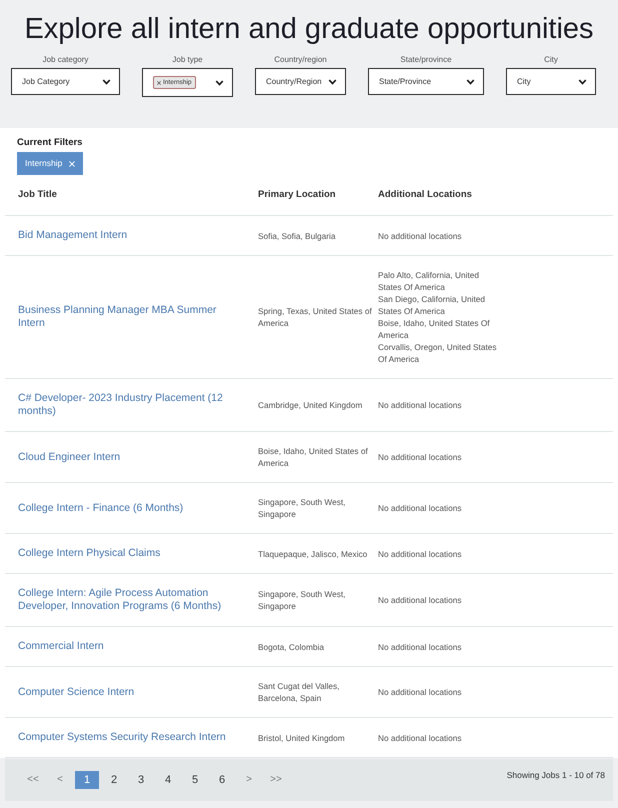 This screenshot has width=618, height=808. I want to click on page-button: 4, so click(168, 780).